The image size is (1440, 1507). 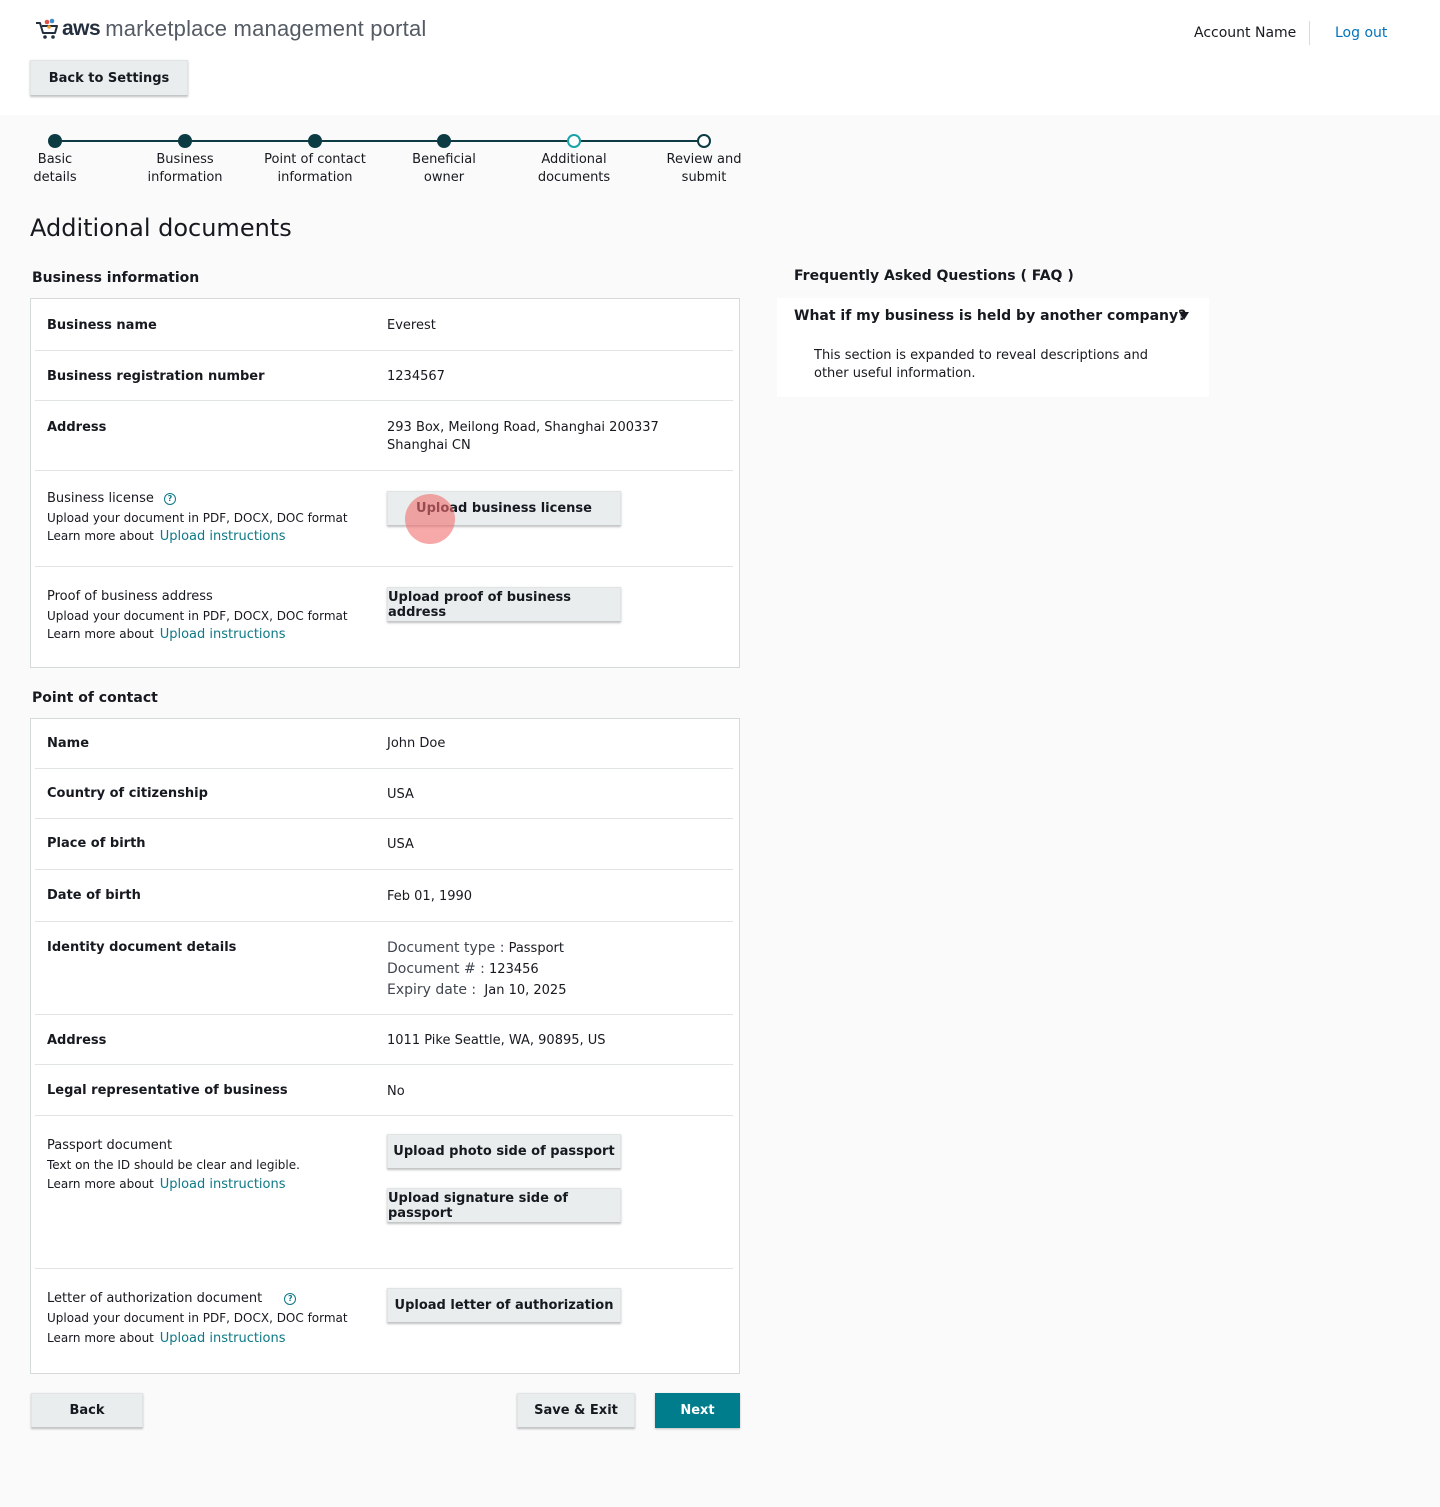 I want to click on upload-passport-photo-button: Upload photo side of passport, so click(x=504, y=1151).